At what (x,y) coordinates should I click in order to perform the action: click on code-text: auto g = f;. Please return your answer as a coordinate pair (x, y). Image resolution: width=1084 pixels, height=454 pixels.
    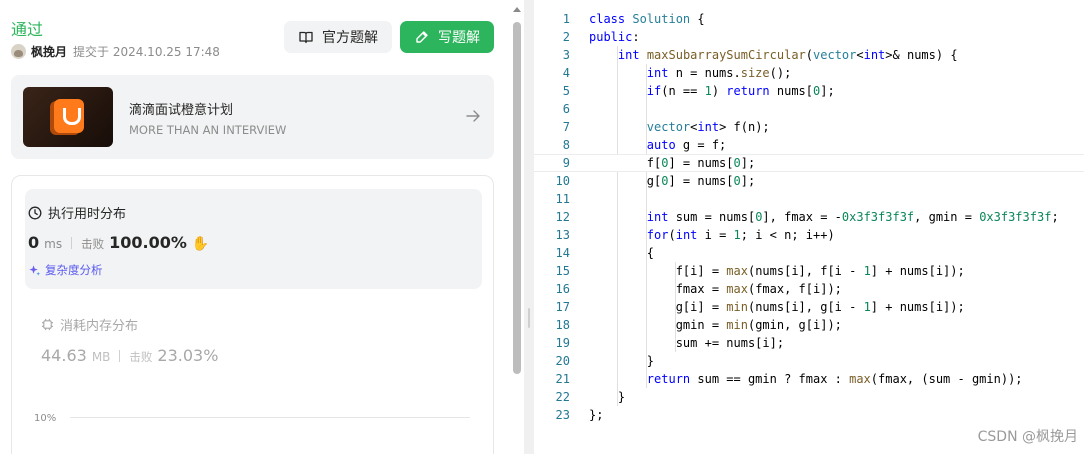
    Looking at the image, I should click on (657, 145).